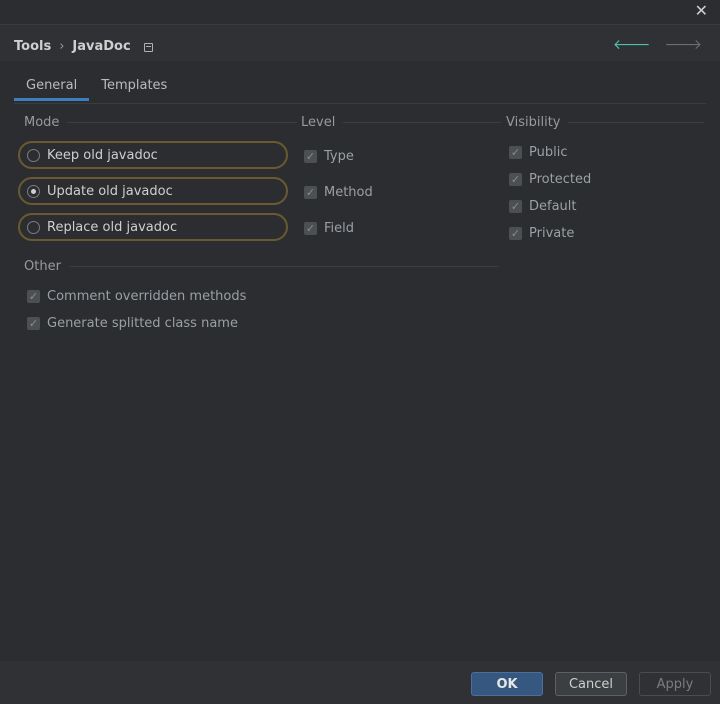 This screenshot has height=704, width=720. What do you see at coordinates (283, 266) in the screenshot?
I see `other-divider` at bounding box center [283, 266].